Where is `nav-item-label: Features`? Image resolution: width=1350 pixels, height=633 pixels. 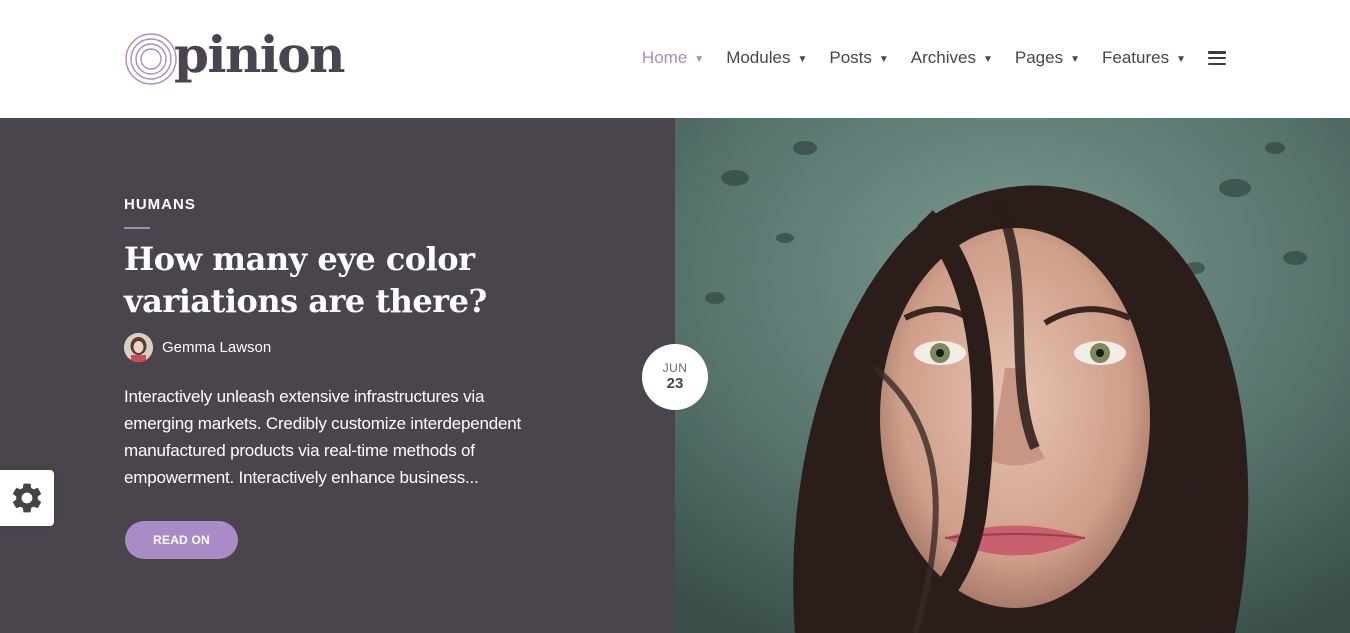 nav-item-label: Features is located at coordinates (1136, 57).